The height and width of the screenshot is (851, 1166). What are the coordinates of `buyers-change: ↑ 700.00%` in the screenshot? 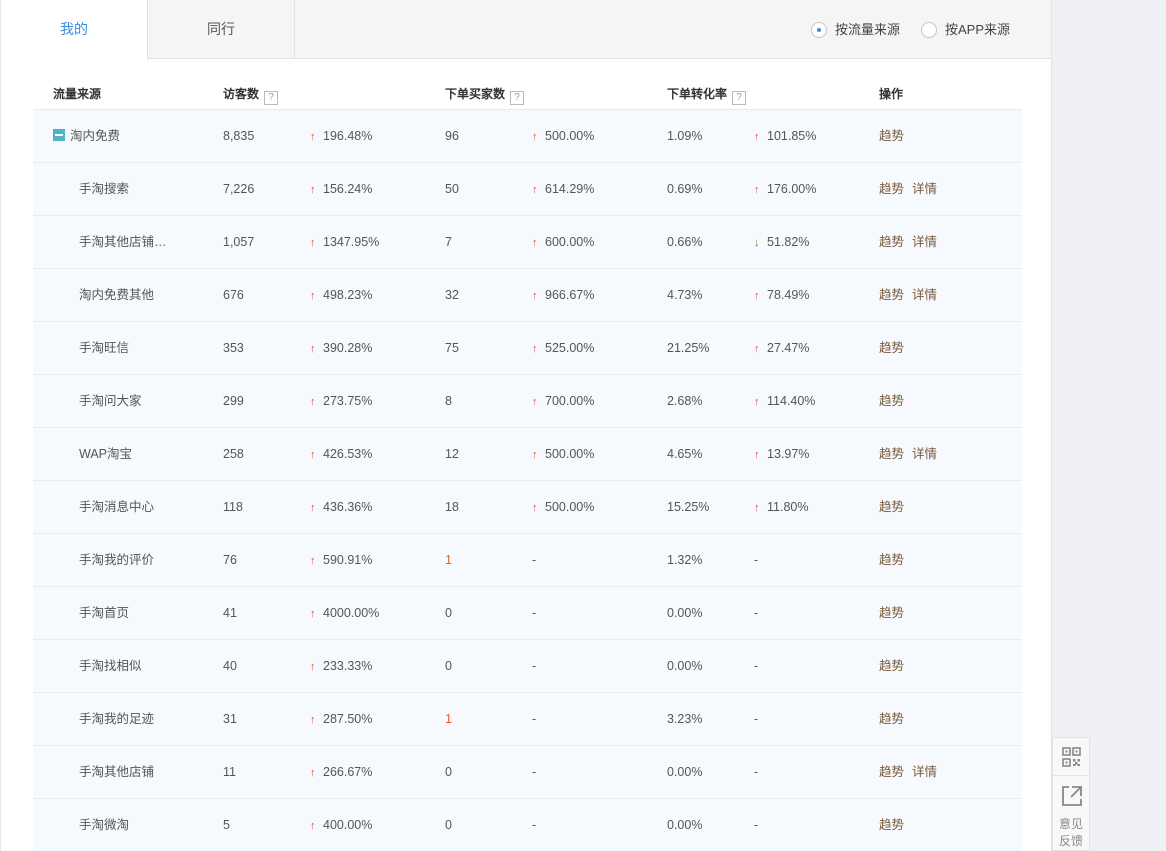 It's located at (563, 401).